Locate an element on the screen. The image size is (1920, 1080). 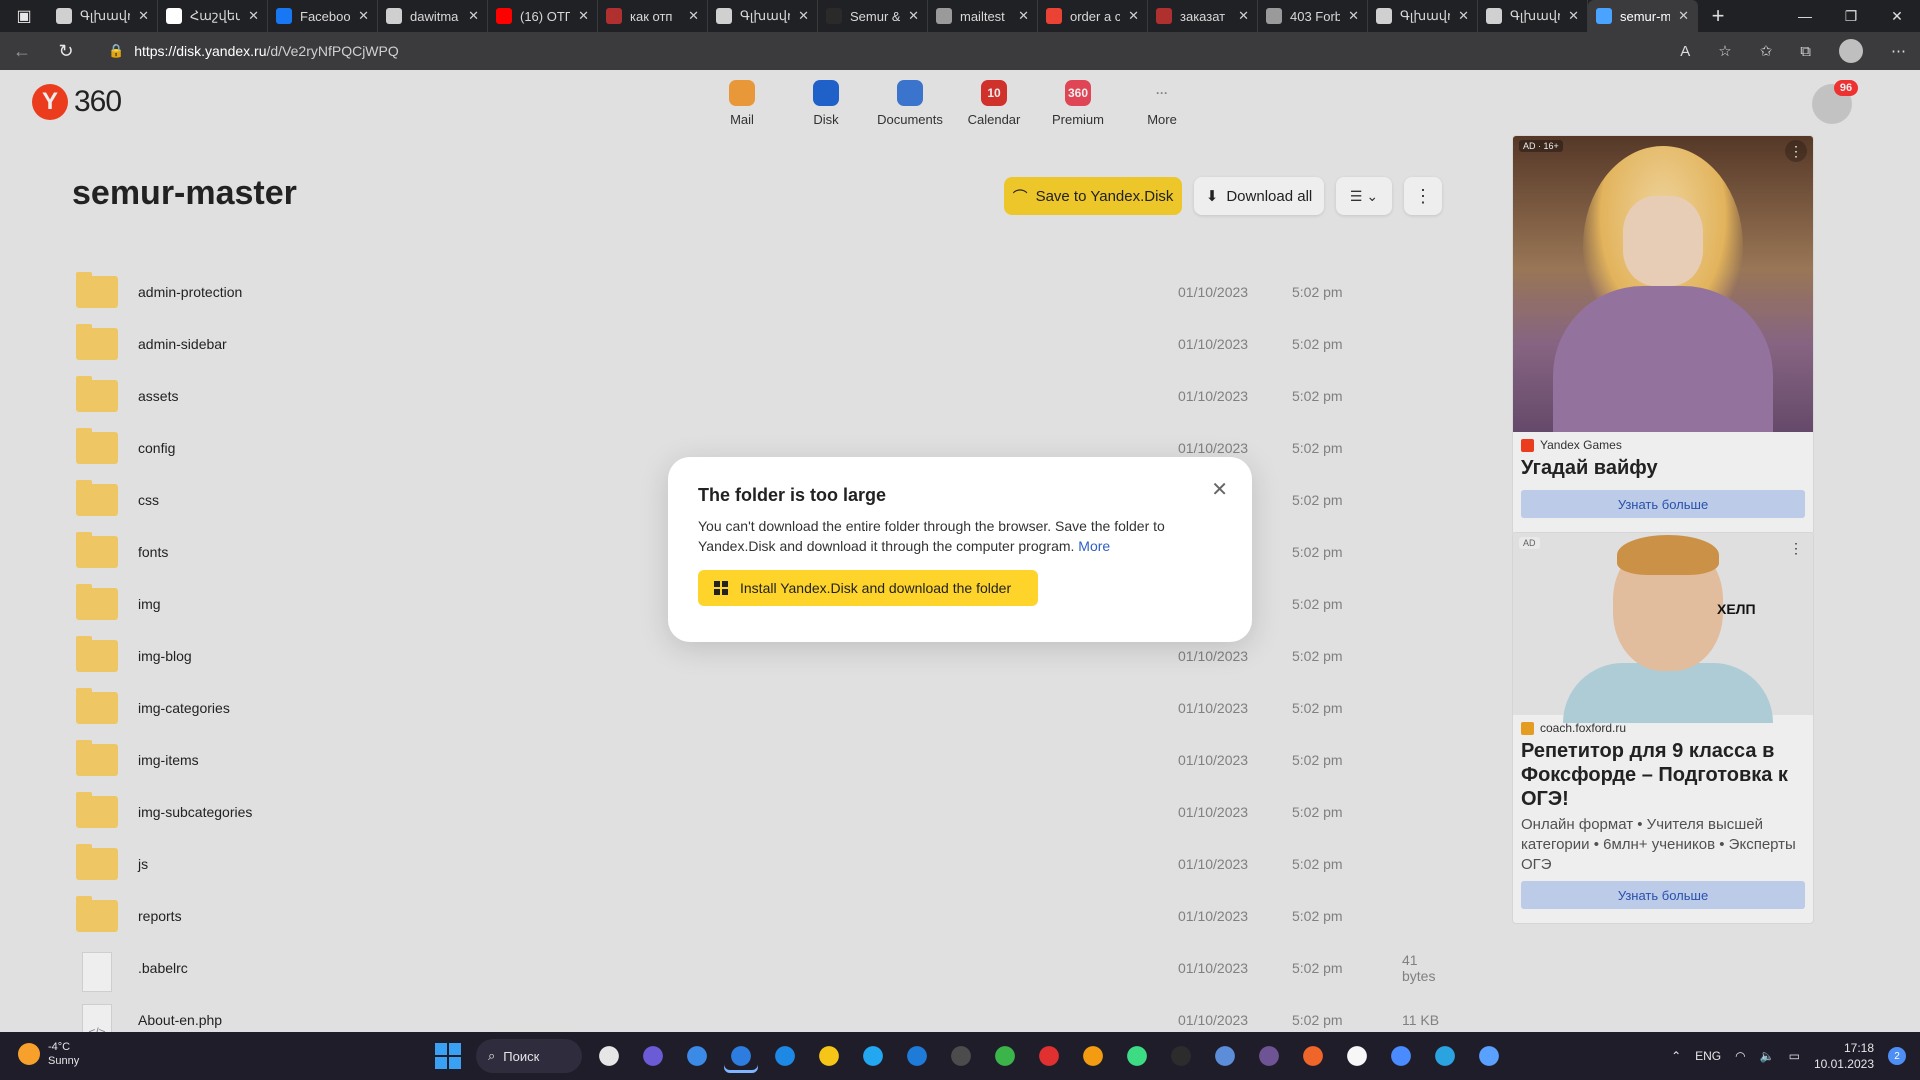
tab-title: Գլխավոր is located at coordinates (1425, 15).